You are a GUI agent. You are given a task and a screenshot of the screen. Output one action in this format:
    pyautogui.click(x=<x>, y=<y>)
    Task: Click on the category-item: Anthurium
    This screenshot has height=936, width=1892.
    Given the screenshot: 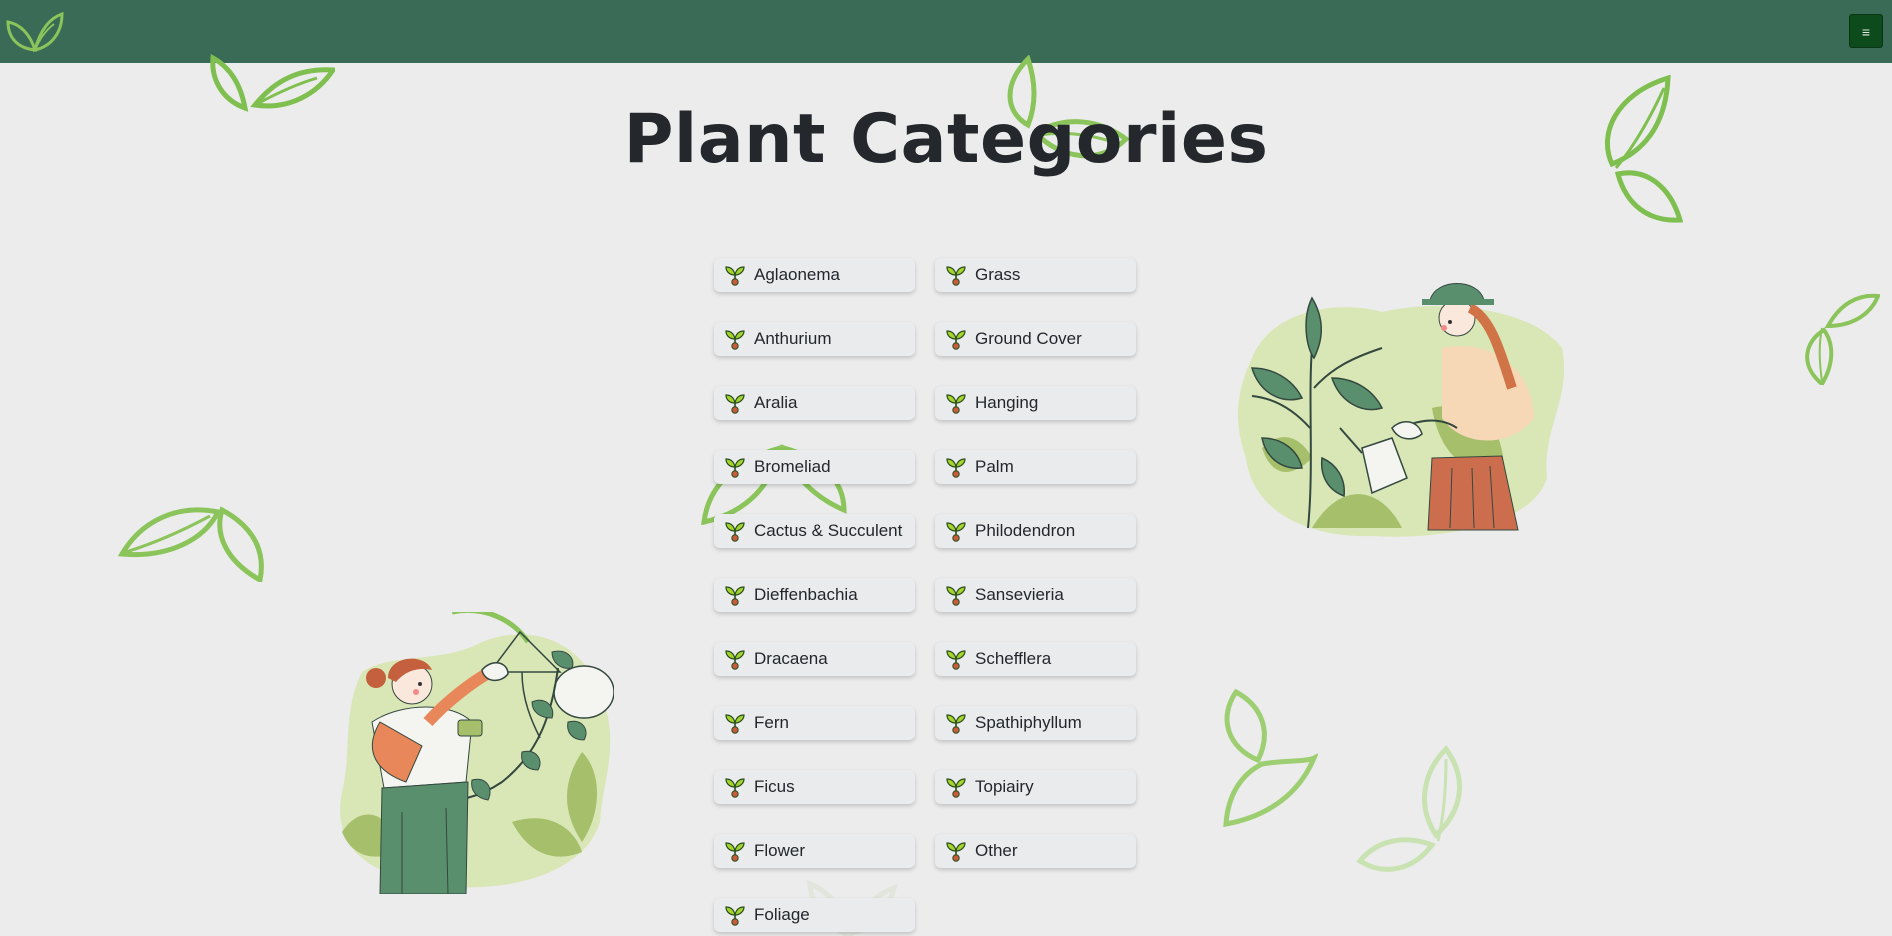 What is the action you would take?
    pyautogui.click(x=814, y=339)
    